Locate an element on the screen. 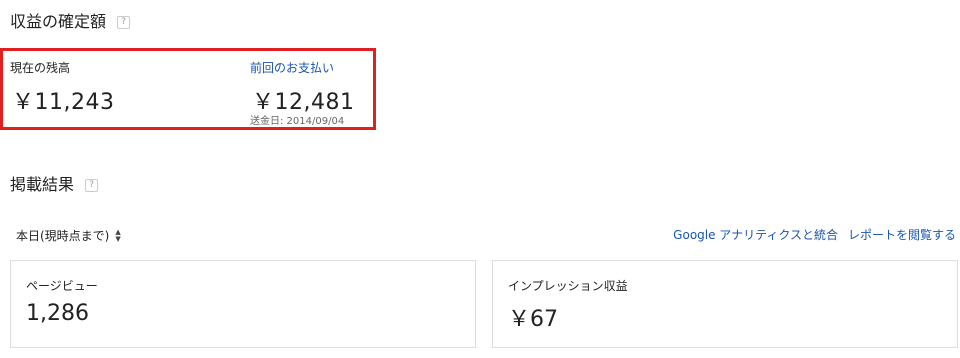  performance-section-title: 掲載結果 ? is located at coordinates (54, 183).